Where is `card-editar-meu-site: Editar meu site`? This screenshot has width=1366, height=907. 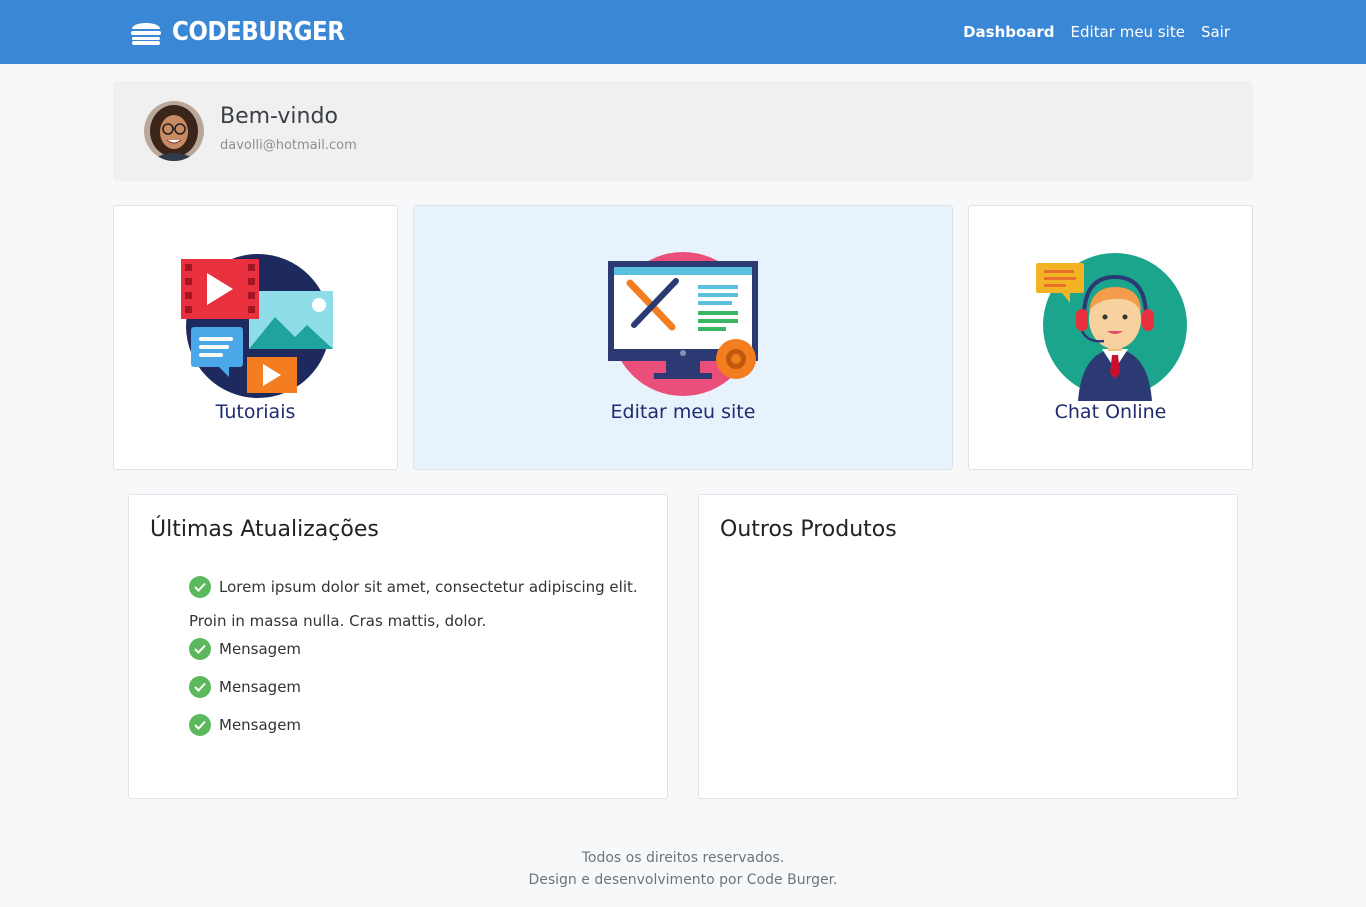
card-editar-meu-site: Editar meu site is located at coordinates (683, 337).